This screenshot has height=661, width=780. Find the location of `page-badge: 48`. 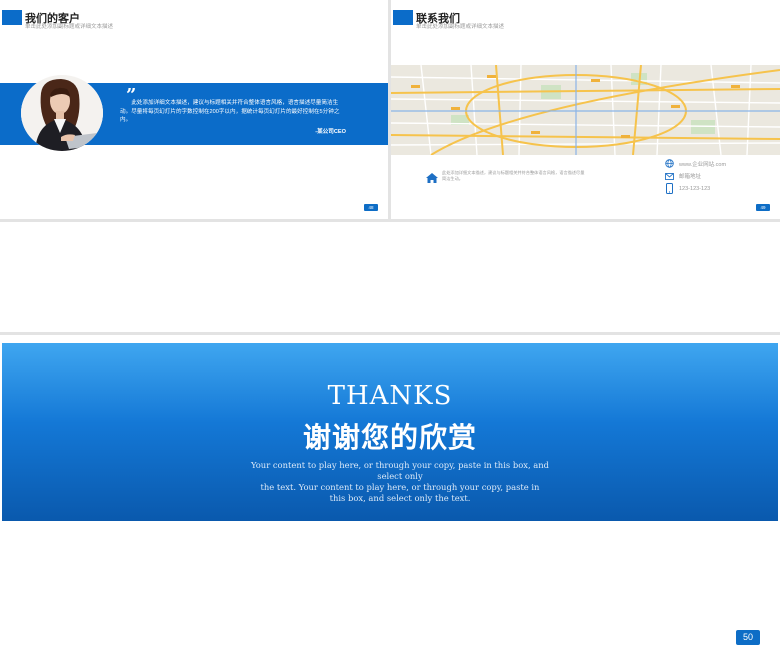

page-badge: 48 is located at coordinates (371, 207).